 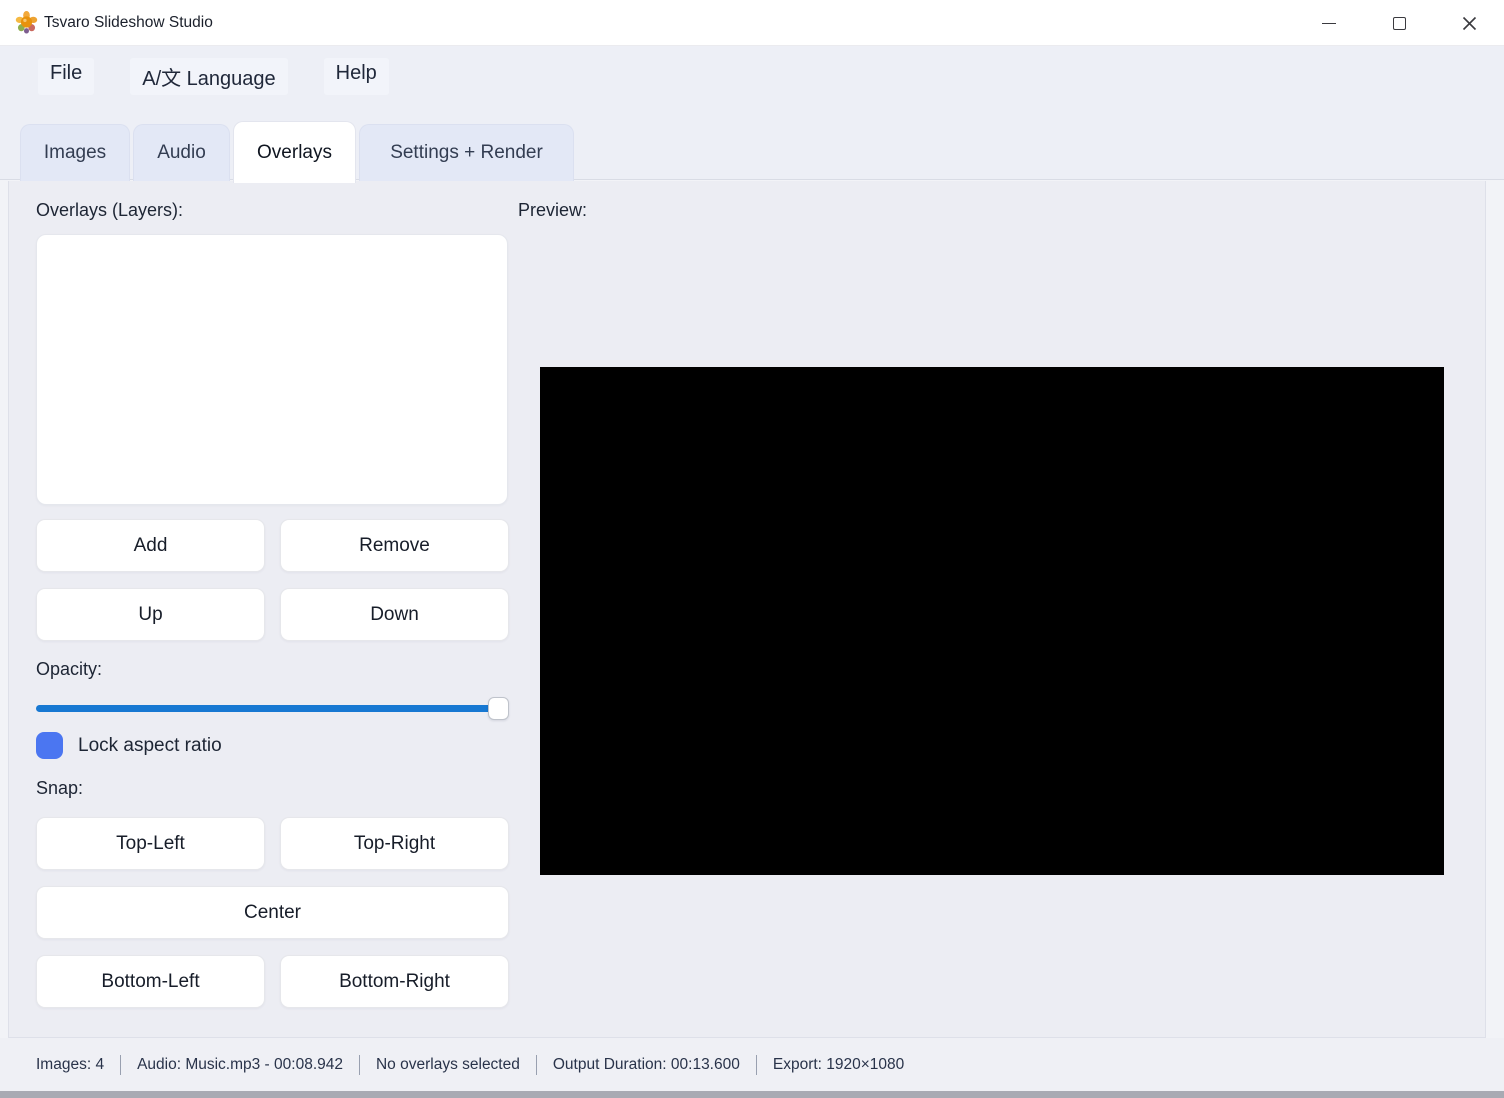 I want to click on status-audio-info: Audio: Music.mp3 - 00:08.942, so click(x=240, y=1064).